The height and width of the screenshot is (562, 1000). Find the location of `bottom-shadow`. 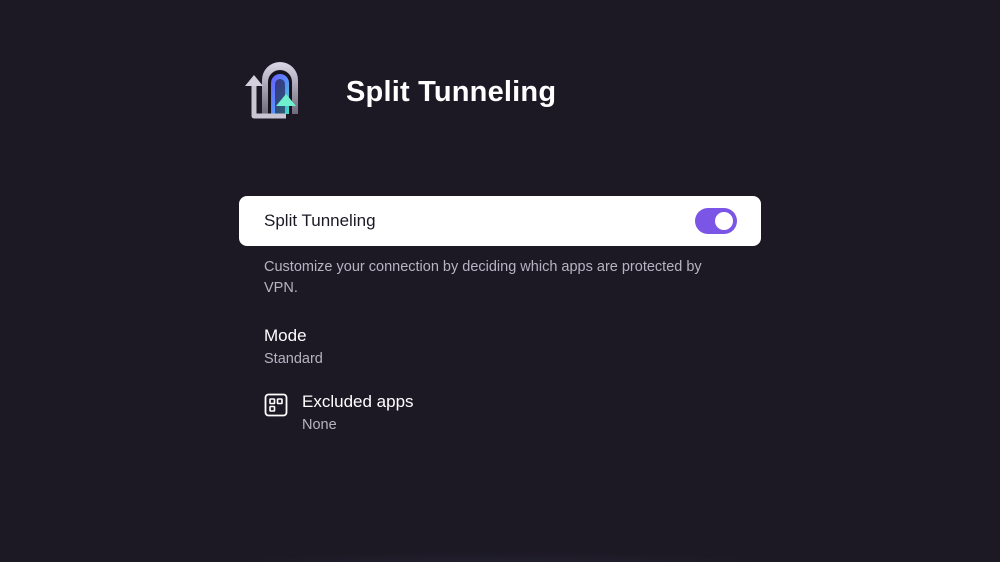

bottom-shadow is located at coordinates (500, 557).